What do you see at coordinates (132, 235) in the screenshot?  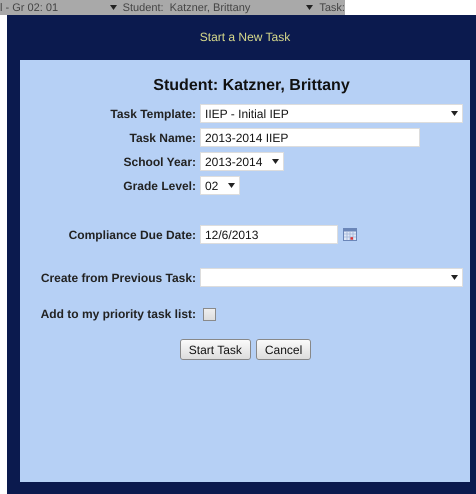 I see `field-label: Compliance Due Date:` at bounding box center [132, 235].